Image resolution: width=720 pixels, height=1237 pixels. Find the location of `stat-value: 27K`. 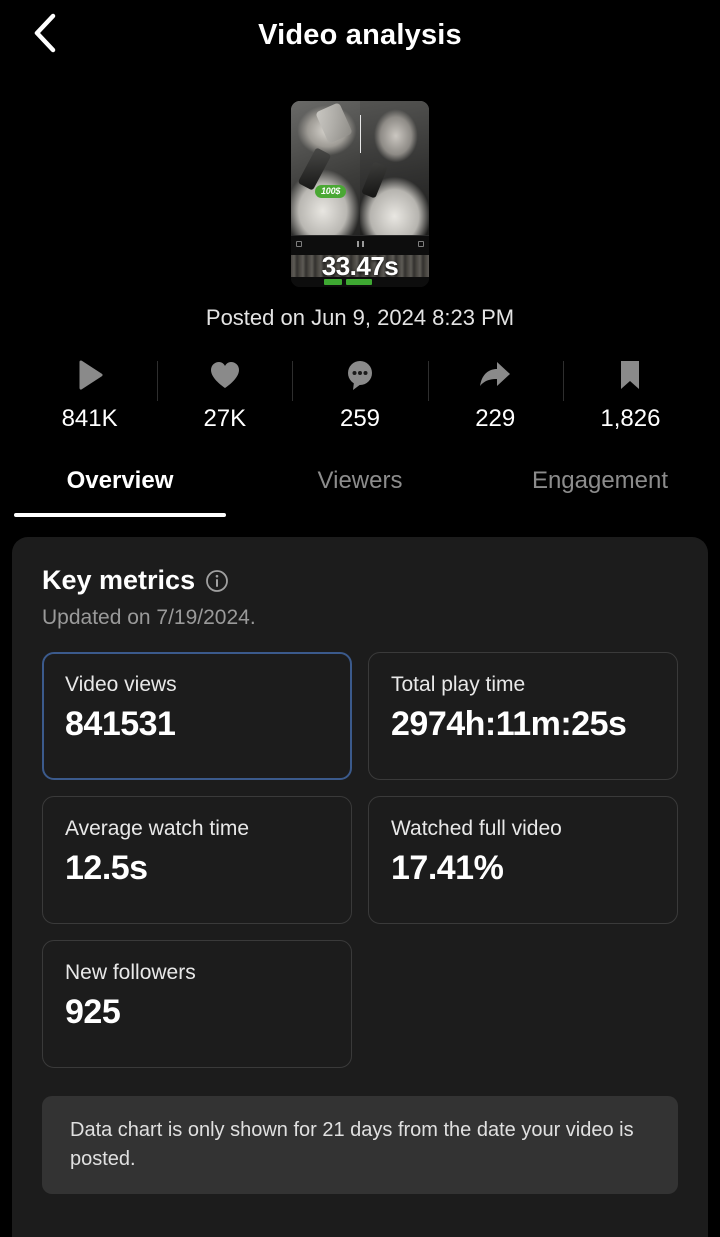

stat-value: 27K is located at coordinates (225, 418).